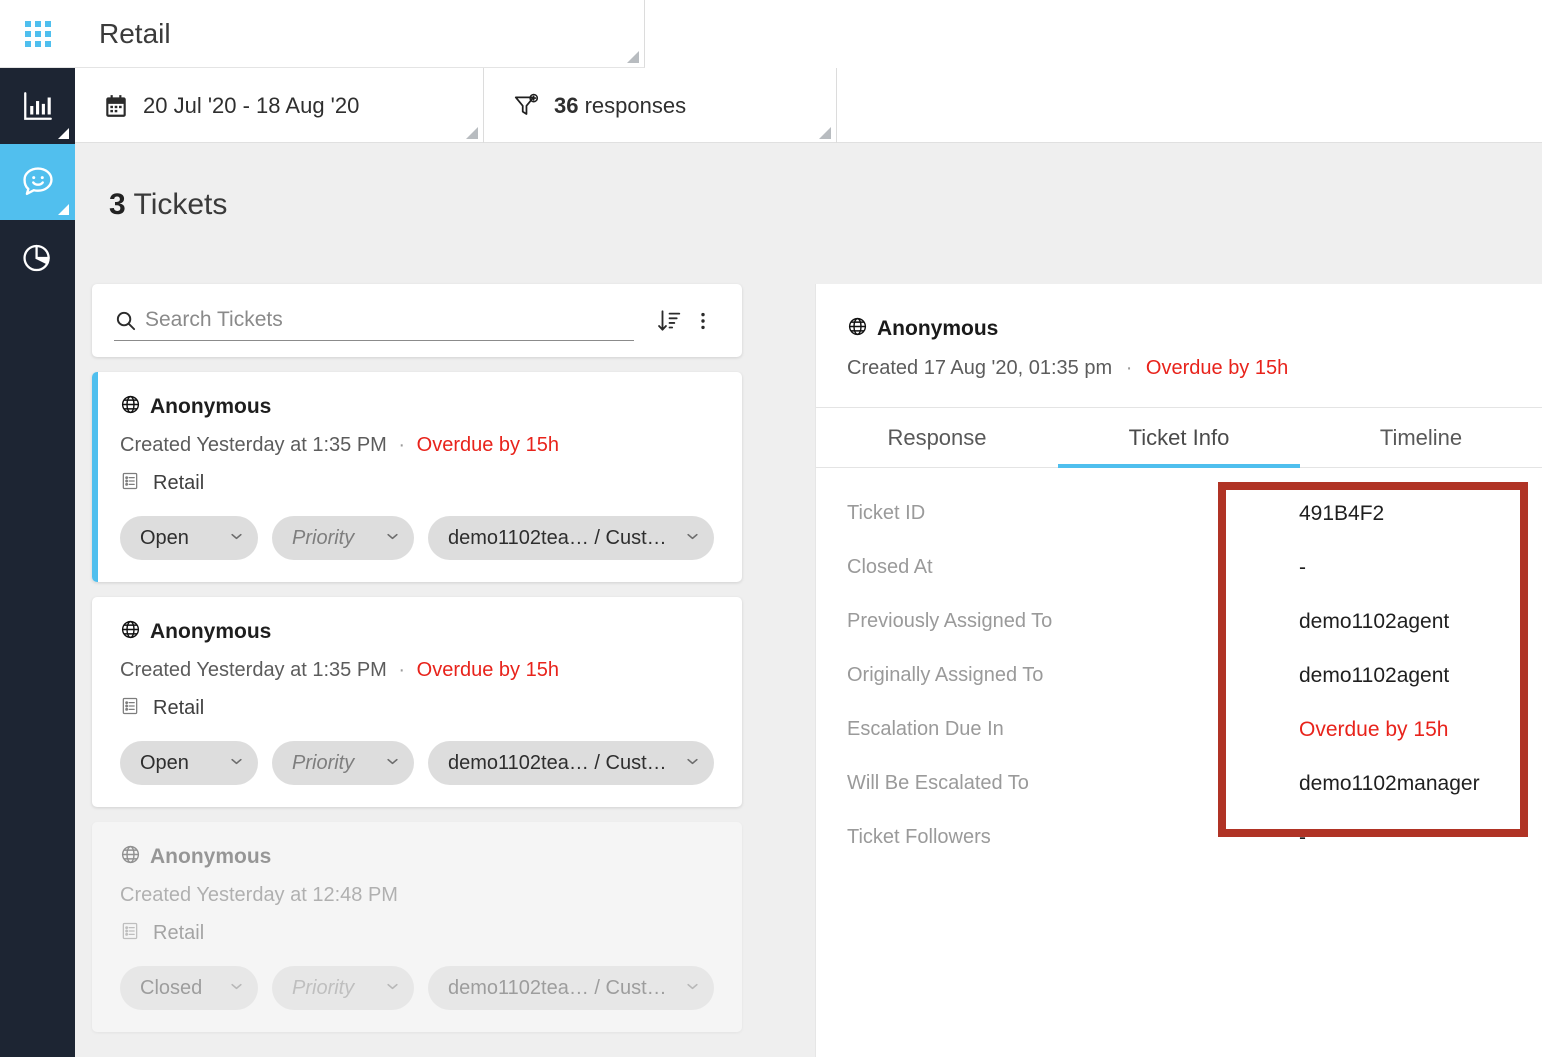 The image size is (1542, 1057). I want to click on status-dropdown: Closed, so click(189, 988).